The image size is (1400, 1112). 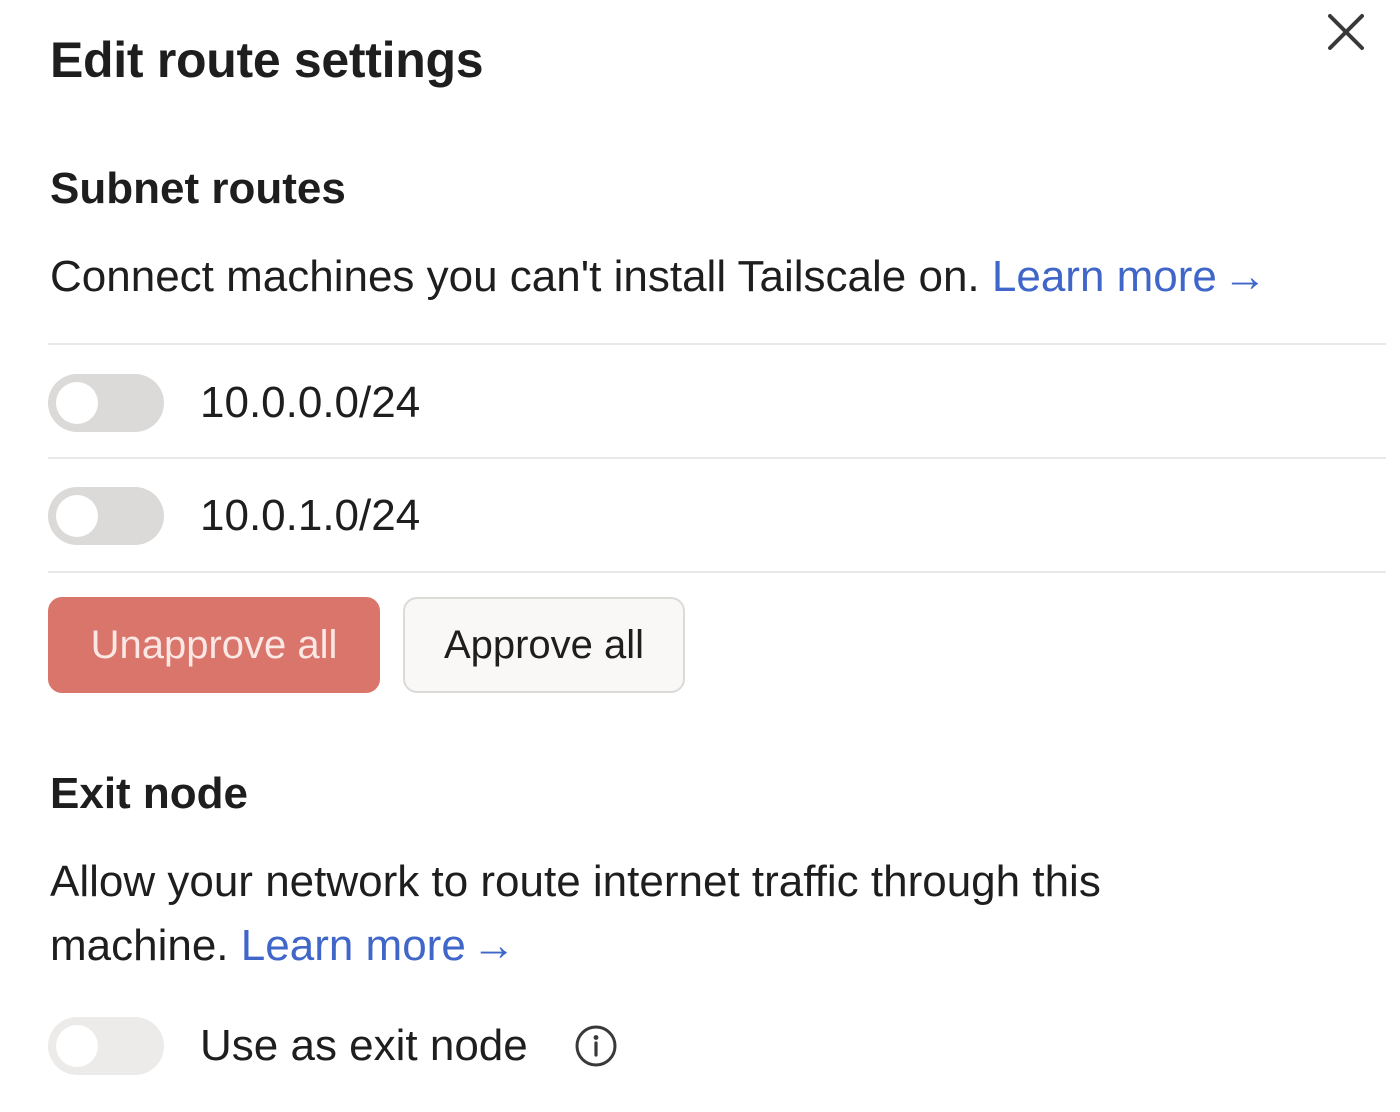 I want to click on exit-node-description-line2: machine., so click(x=139, y=945).